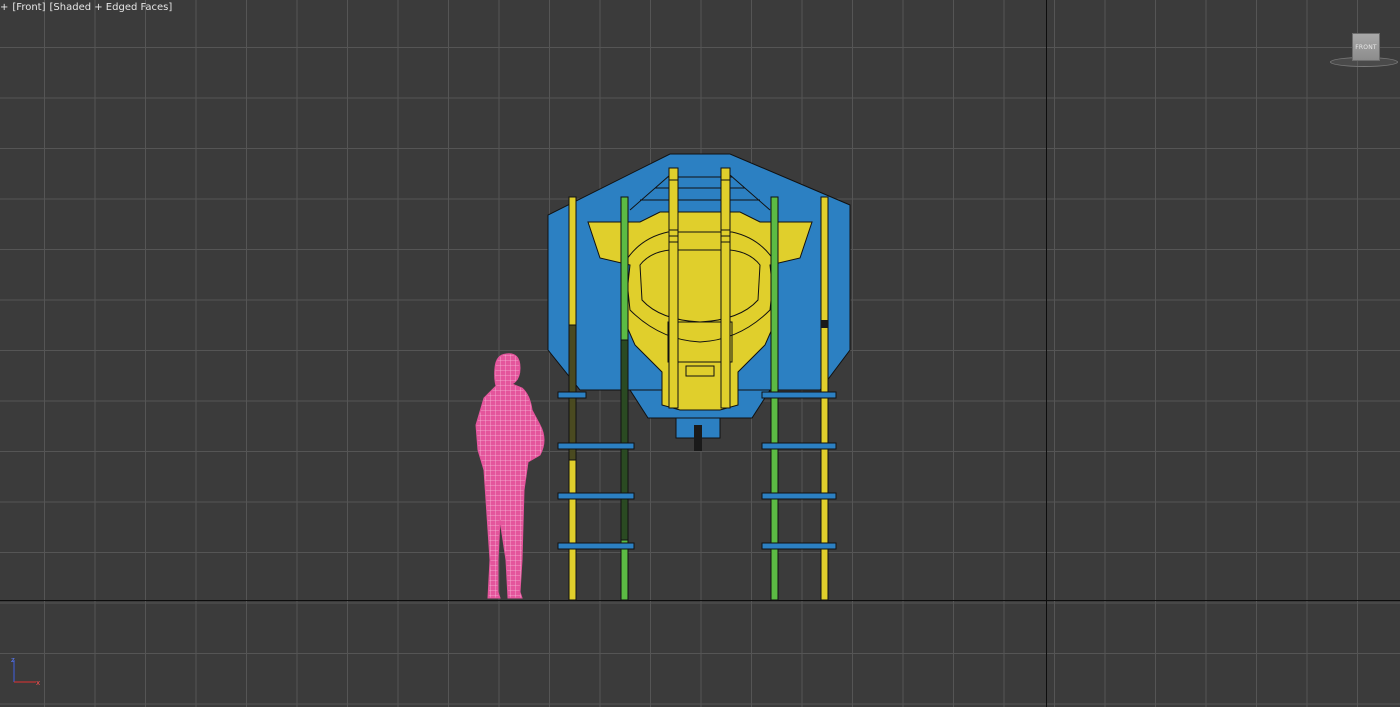  Describe the element at coordinates (510, 476) in the screenshot. I see `human-scale-figure` at that location.